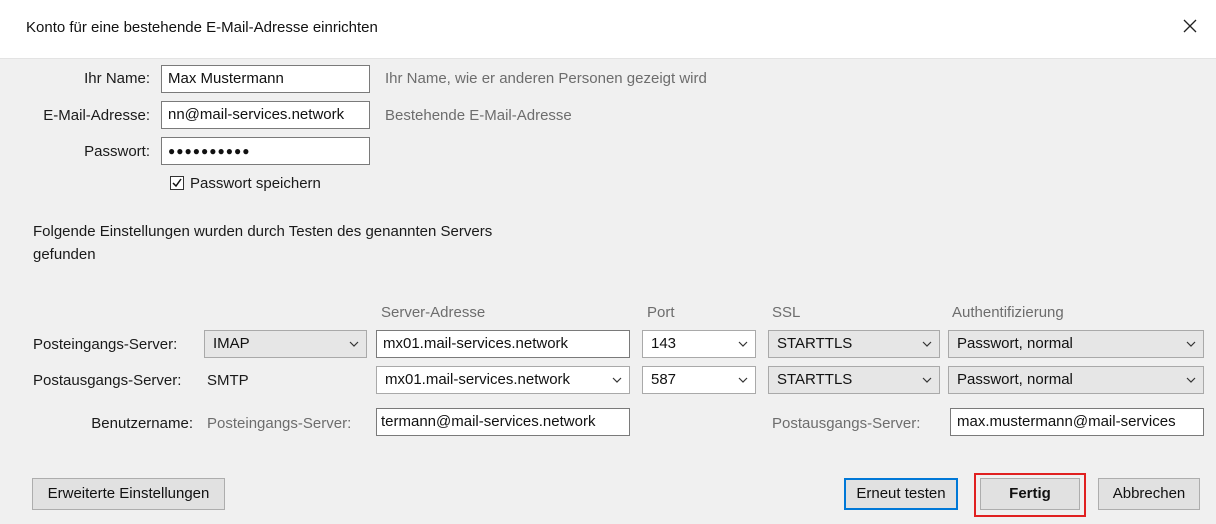  What do you see at coordinates (1015, 379) in the screenshot?
I see `outgoing-auth-value: Passwort, normal` at bounding box center [1015, 379].